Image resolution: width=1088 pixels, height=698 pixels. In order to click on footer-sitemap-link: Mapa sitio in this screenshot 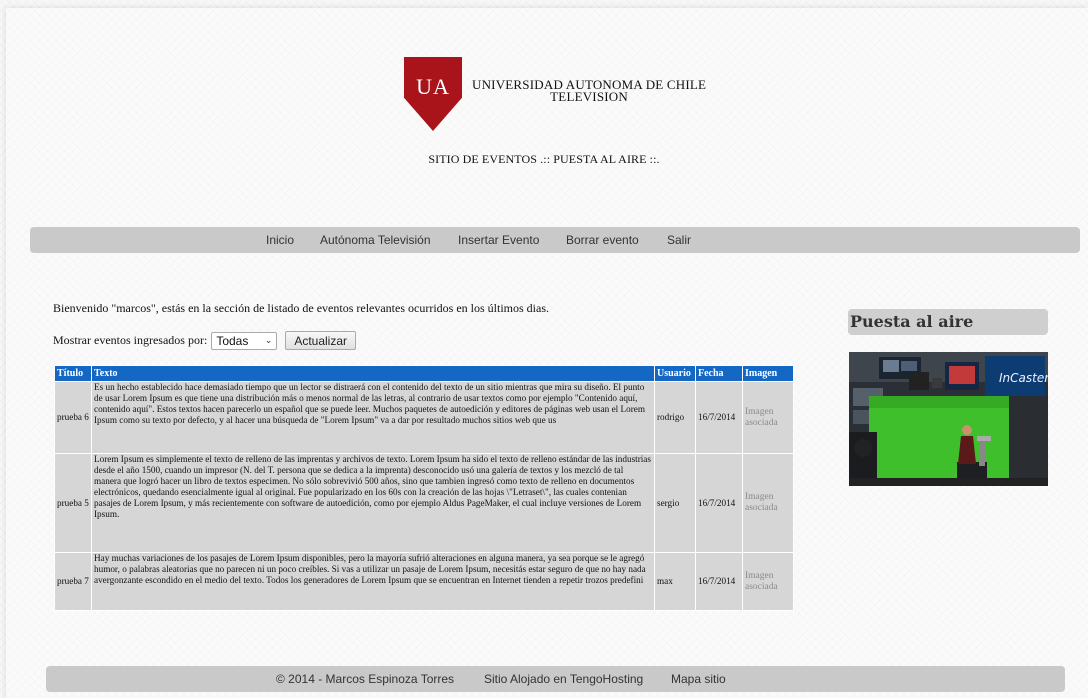, I will do `click(698, 679)`.